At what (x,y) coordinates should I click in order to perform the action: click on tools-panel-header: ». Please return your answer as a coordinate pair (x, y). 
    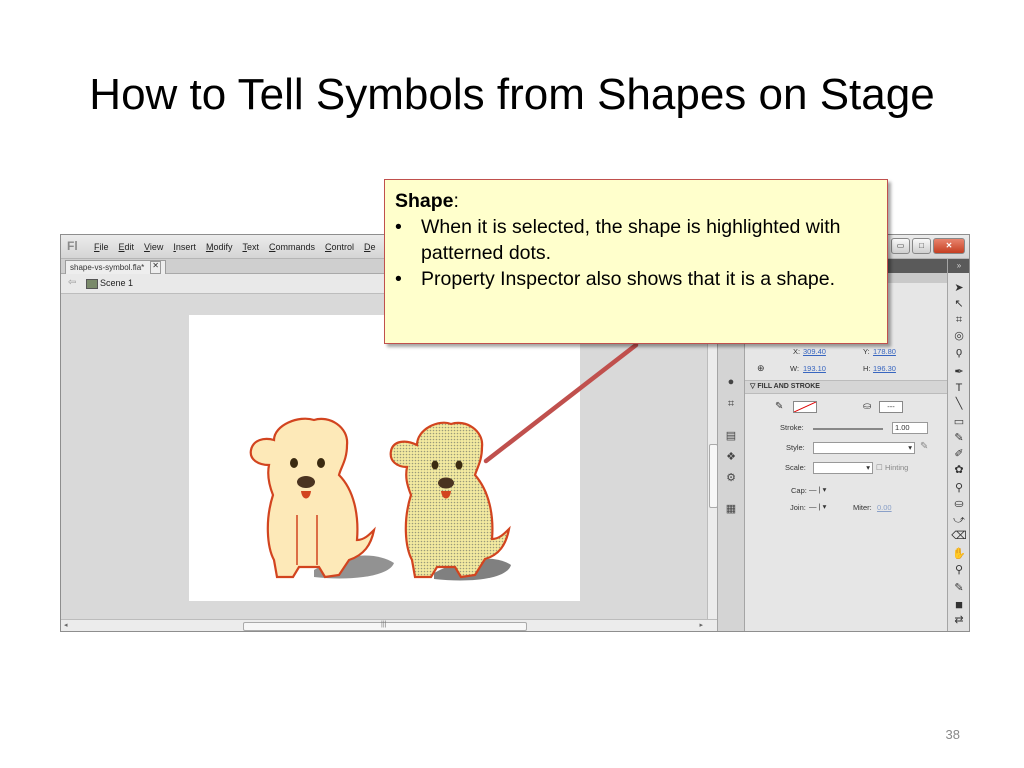
    Looking at the image, I should click on (958, 266).